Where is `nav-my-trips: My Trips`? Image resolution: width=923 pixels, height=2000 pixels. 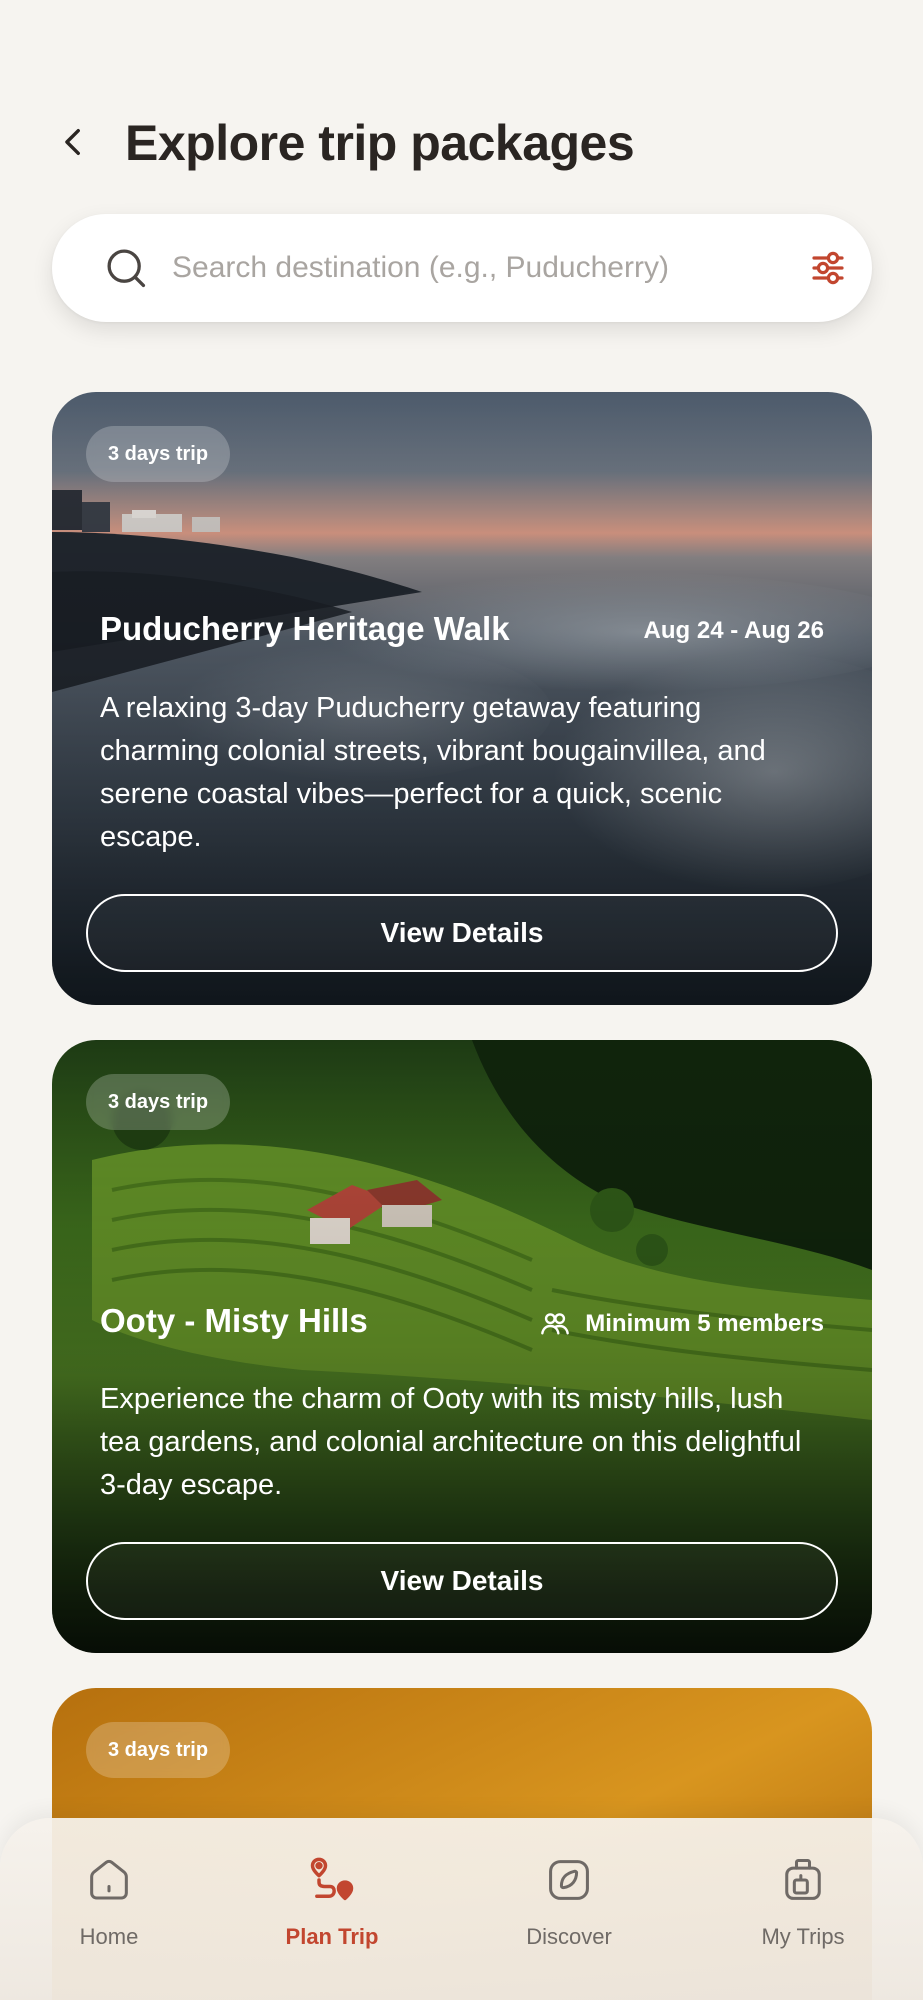 nav-my-trips: My Trips is located at coordinates (803, 1909).